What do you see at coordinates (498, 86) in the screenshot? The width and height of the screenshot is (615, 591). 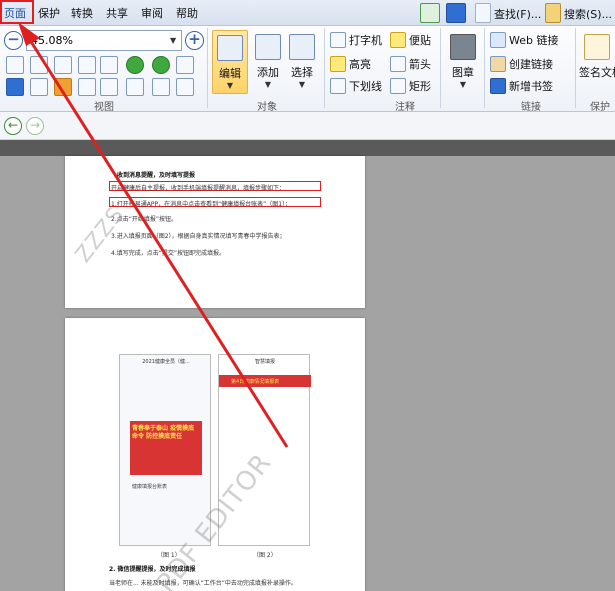 I see `bookmark-add-icon` at bounding box center [498, 86].